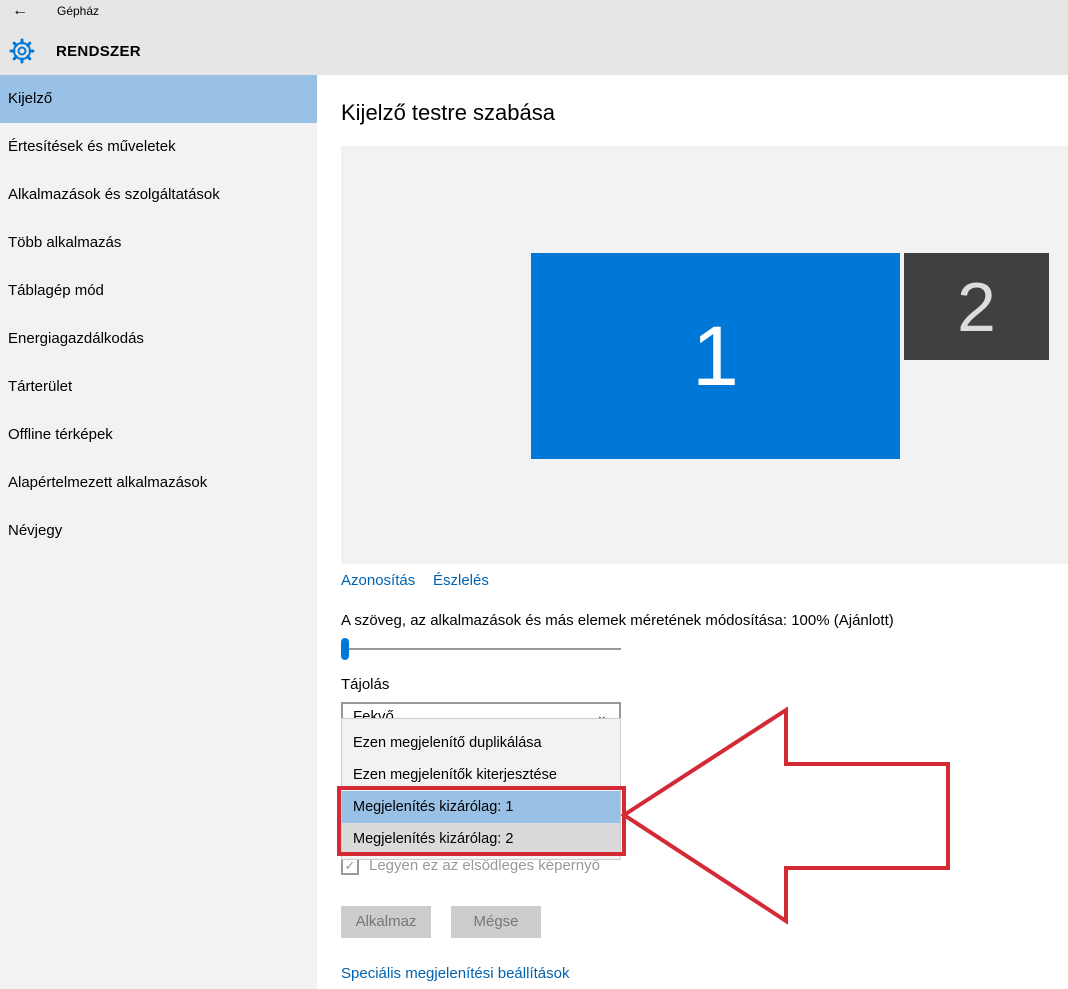  What do you see at coordinates (158, 291) in the screenshot?
I see `sidebar-item-tablet-mode: Táblagép mód` at bounding box center [158, 291].